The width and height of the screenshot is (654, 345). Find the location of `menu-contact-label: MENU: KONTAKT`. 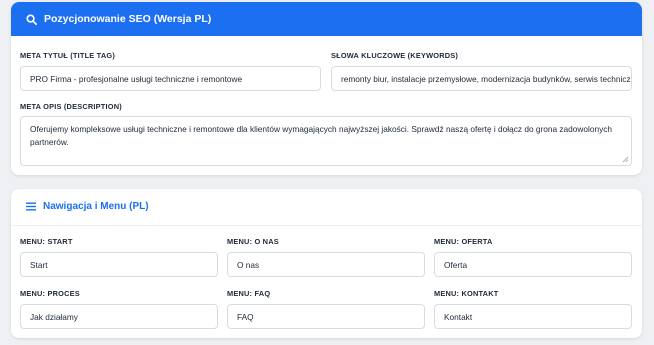

menu-contact-label: MENU: KONTAKT is located at coordinates (466, 293).